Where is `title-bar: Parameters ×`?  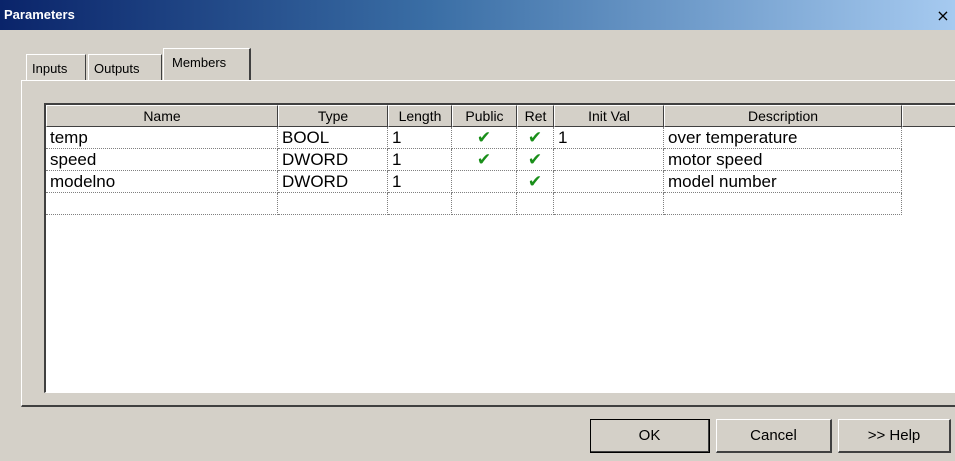 title-bar: Parameters × is located at coordinates (477, 15).